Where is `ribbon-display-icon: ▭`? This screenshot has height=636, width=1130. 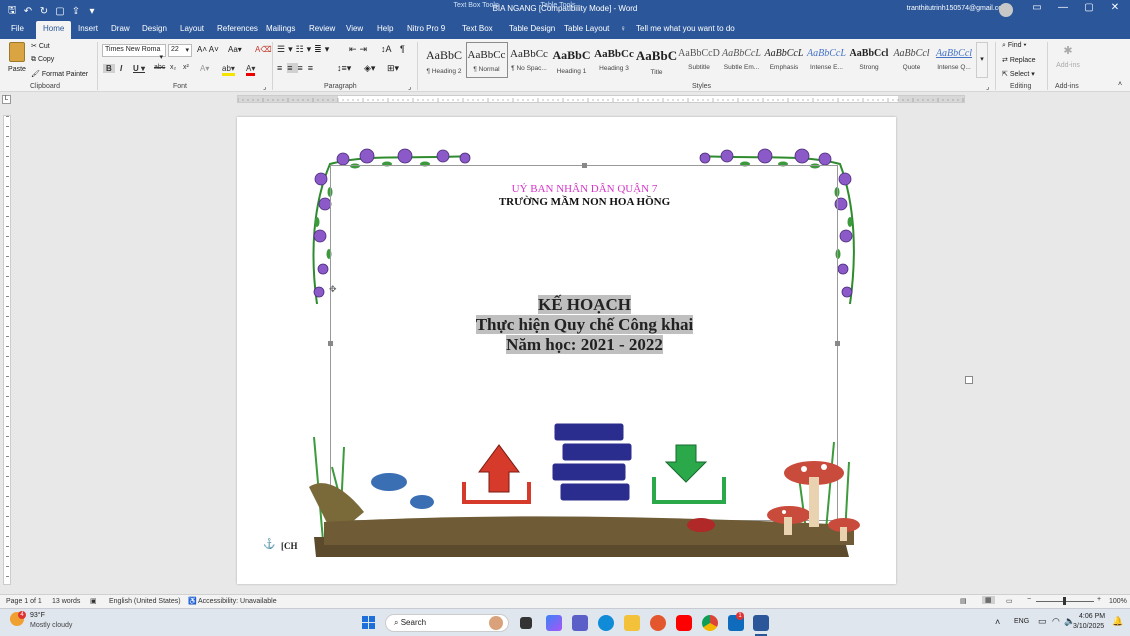 ribbon-display-icon: ▭ is located at coordinates (1037, 7).